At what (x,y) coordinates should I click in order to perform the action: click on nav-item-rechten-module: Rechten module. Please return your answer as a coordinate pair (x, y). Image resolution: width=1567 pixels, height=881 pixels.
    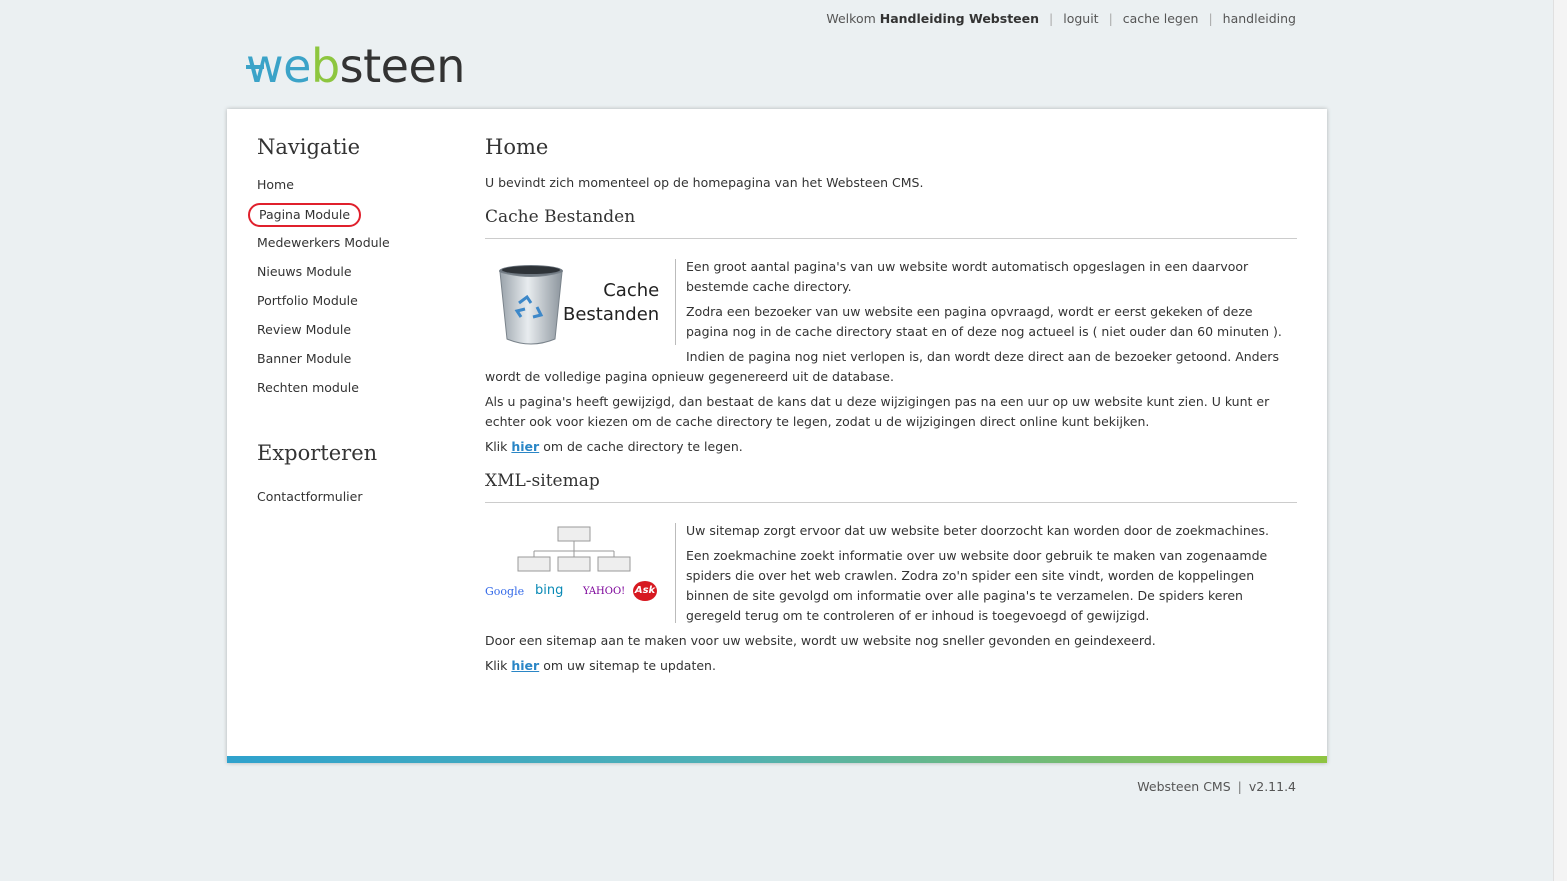
    Looking at the image, I should click on (308, 387).